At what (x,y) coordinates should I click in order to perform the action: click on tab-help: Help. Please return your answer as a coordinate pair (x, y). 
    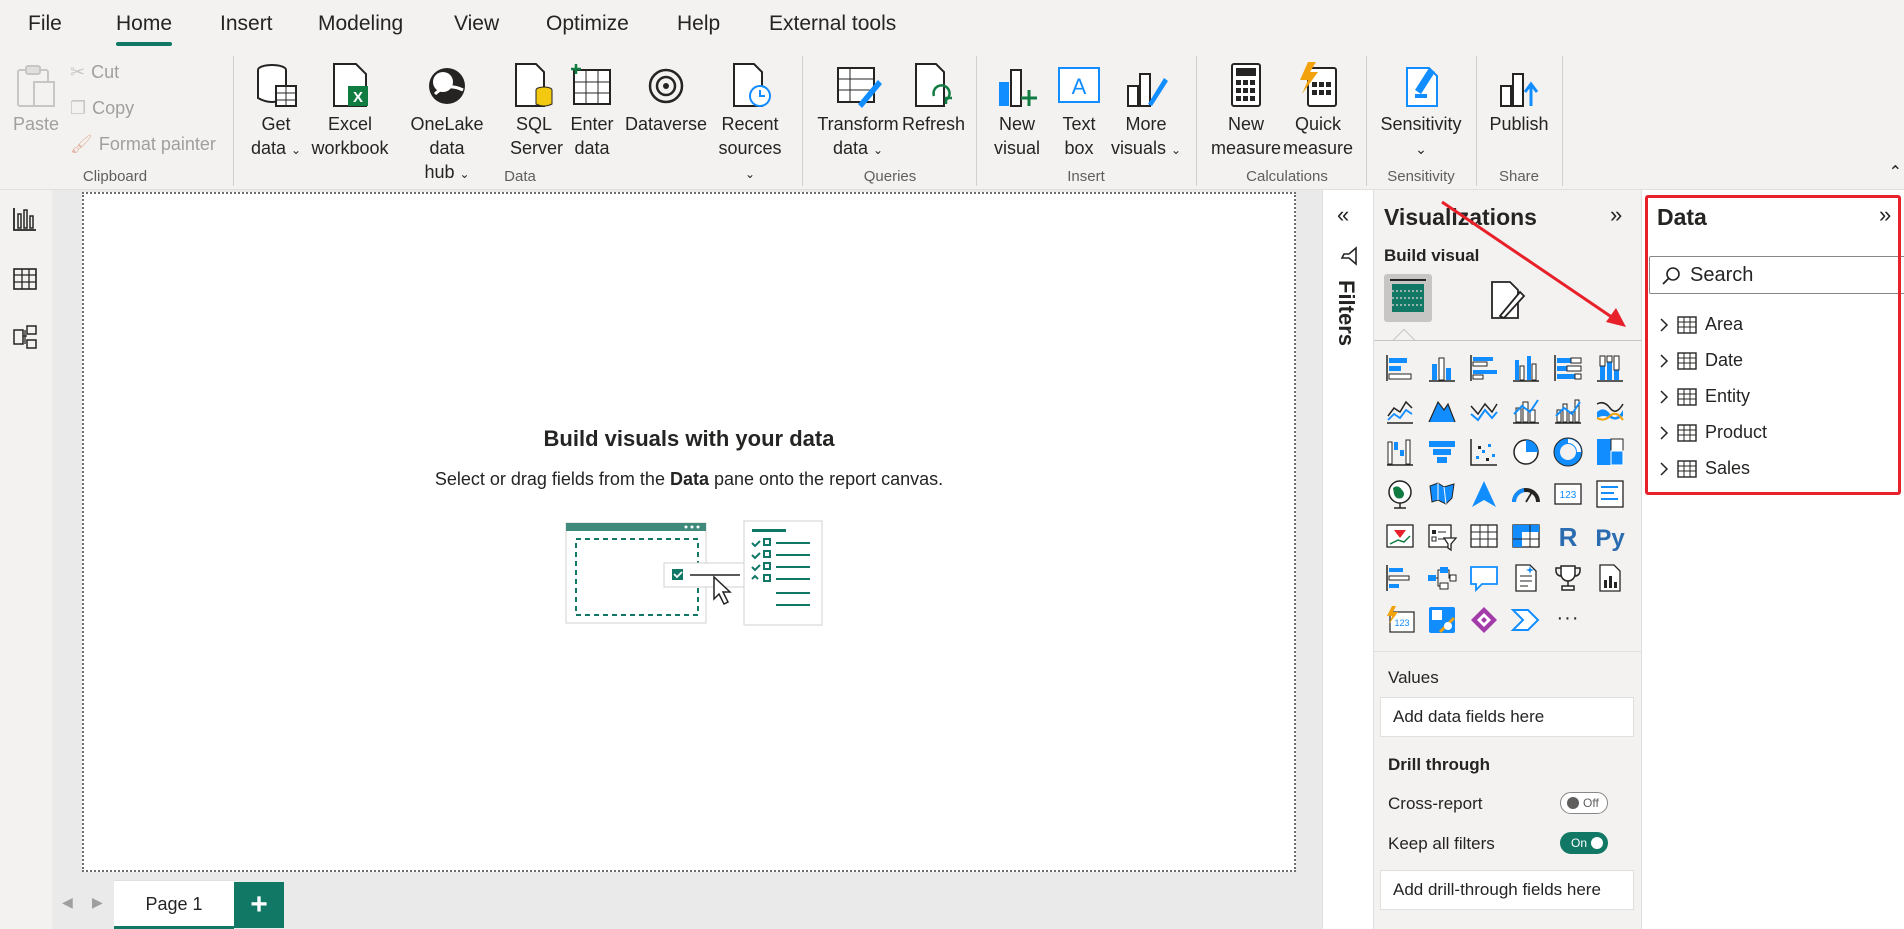
    Looking at the image, I should click on (698, 24).